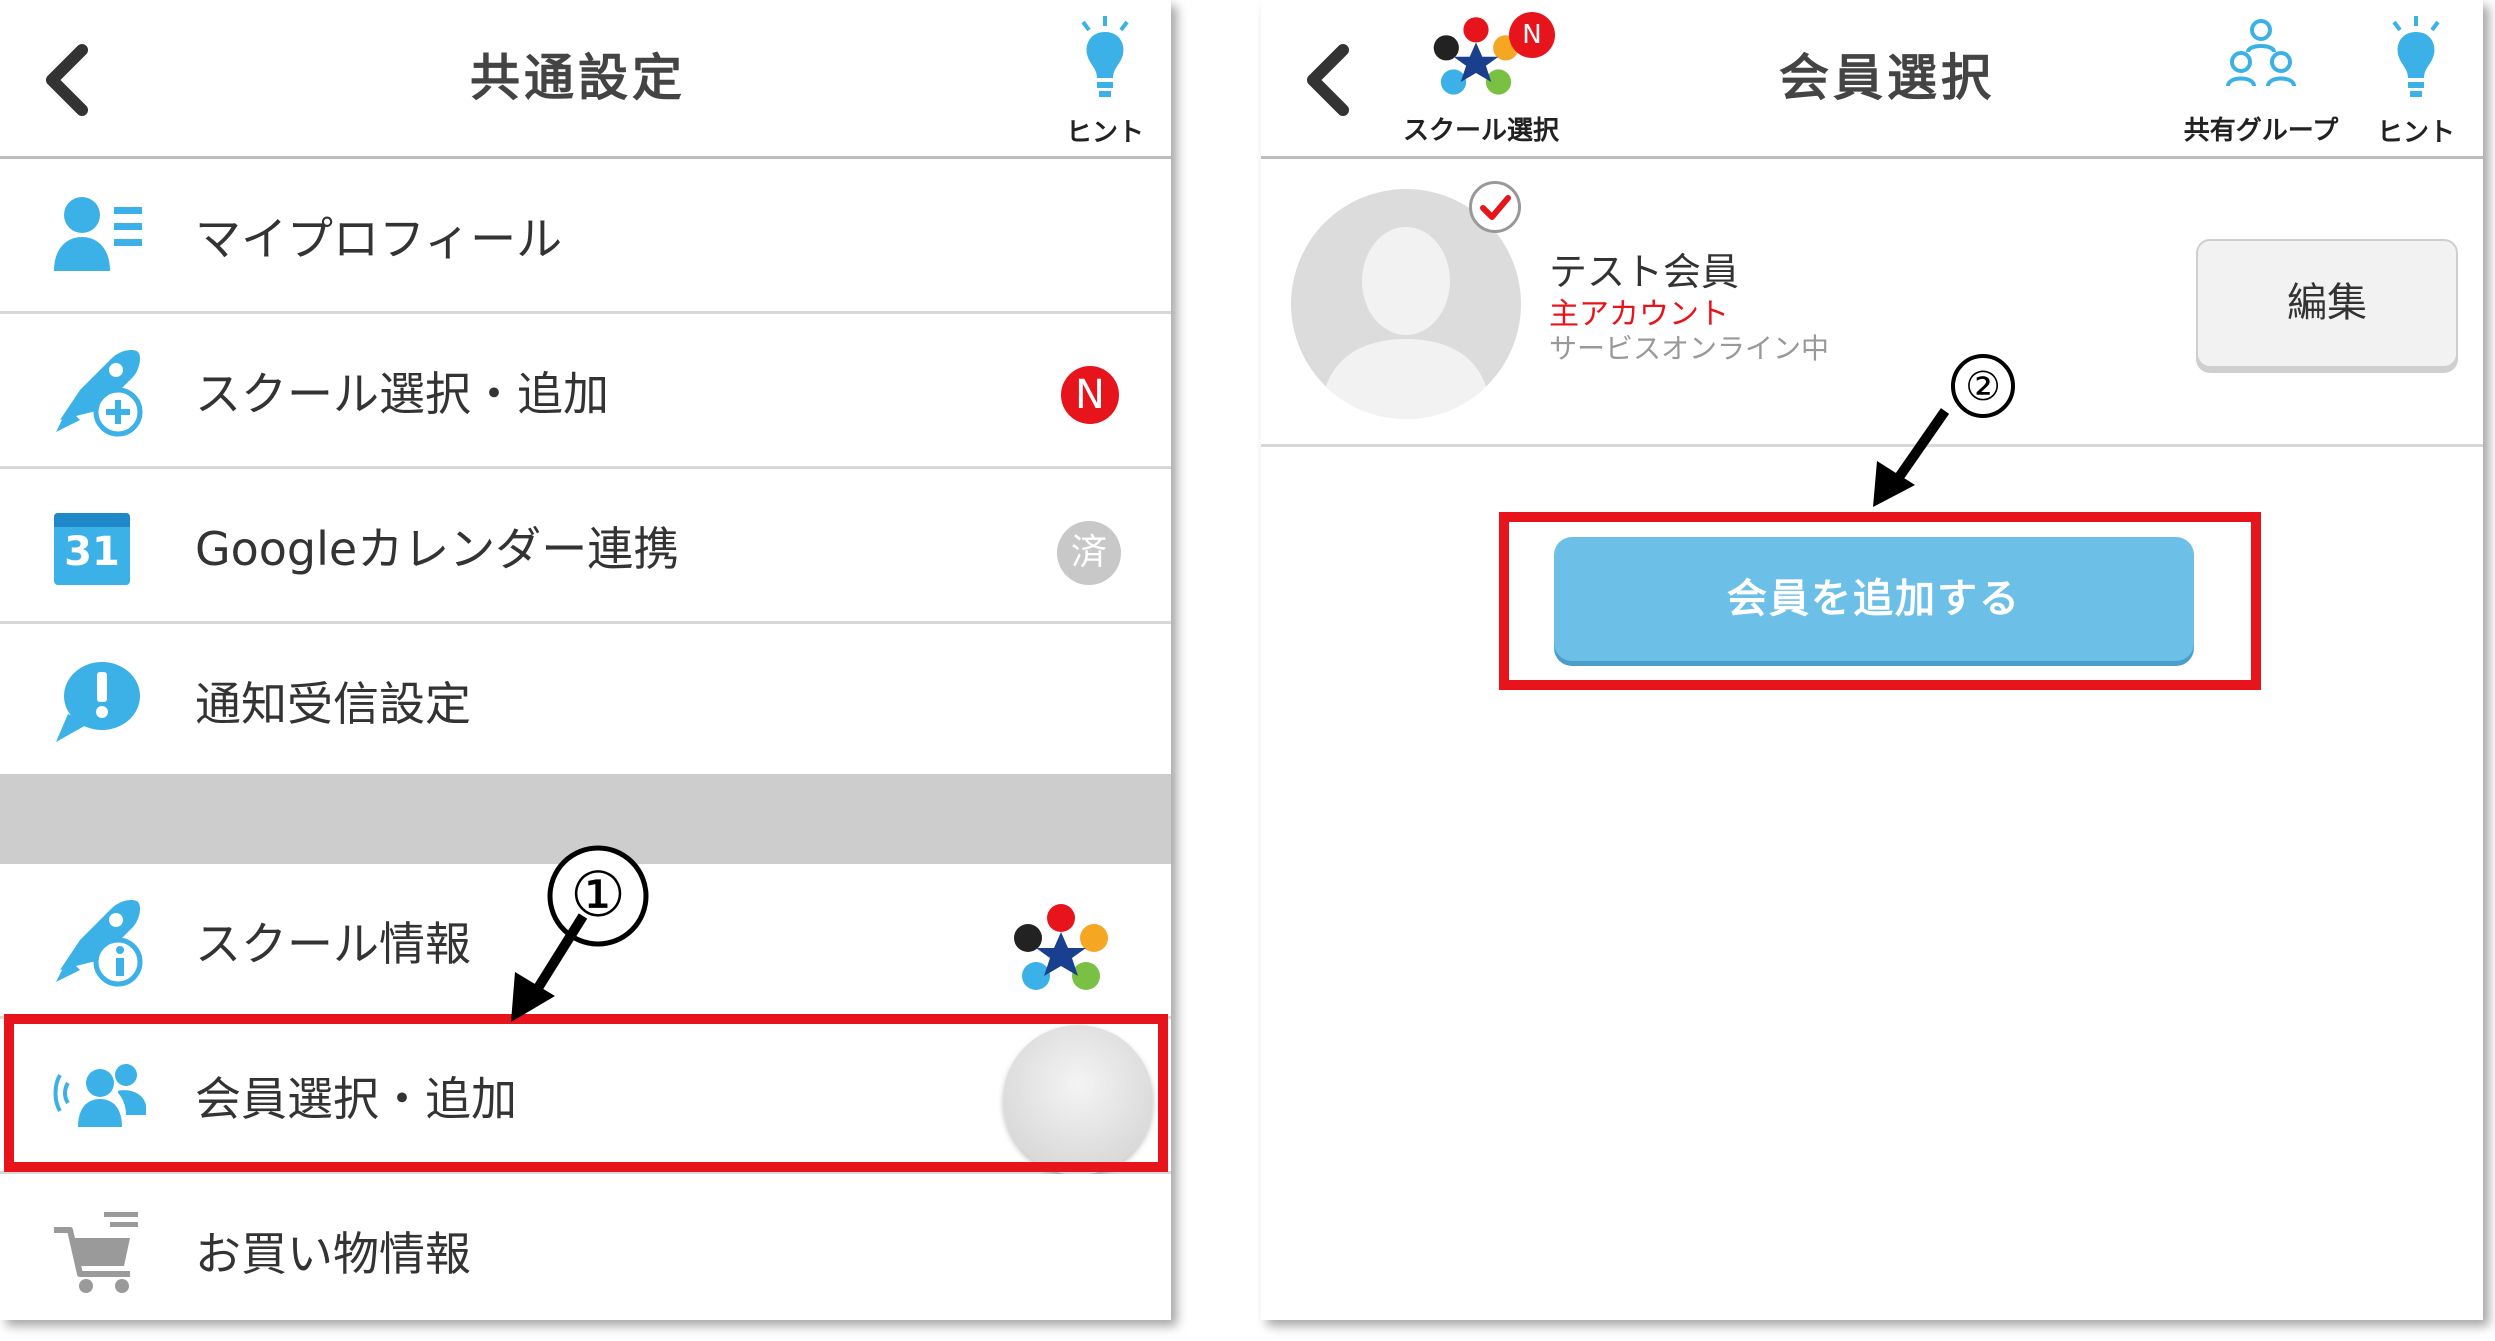 The width and height of the screenshot is (2495, 1341). Describe the element at coordinates (2261, 53) in the screenshot. I see `shared-group-icon` at that location.